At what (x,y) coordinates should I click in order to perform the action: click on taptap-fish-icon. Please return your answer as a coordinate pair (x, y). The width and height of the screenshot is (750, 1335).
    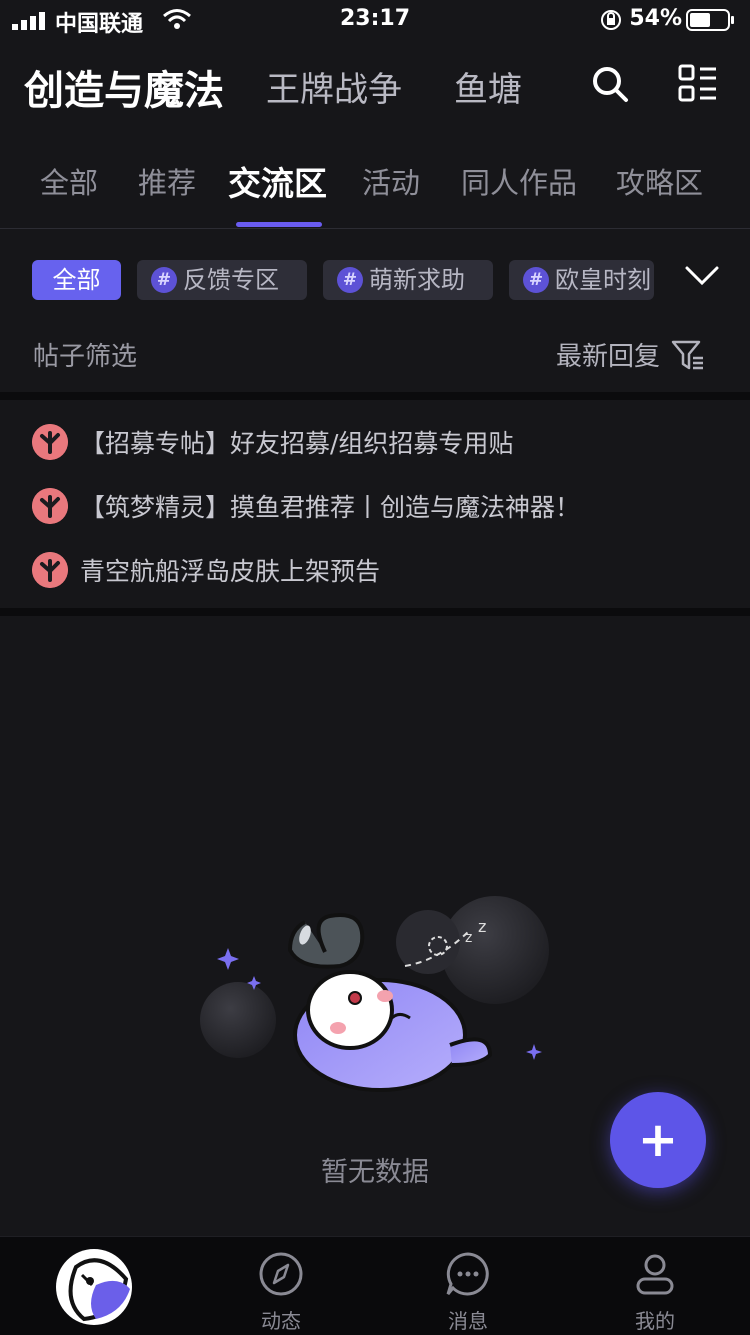
    Looking at the image, I should click on (99, 1290).